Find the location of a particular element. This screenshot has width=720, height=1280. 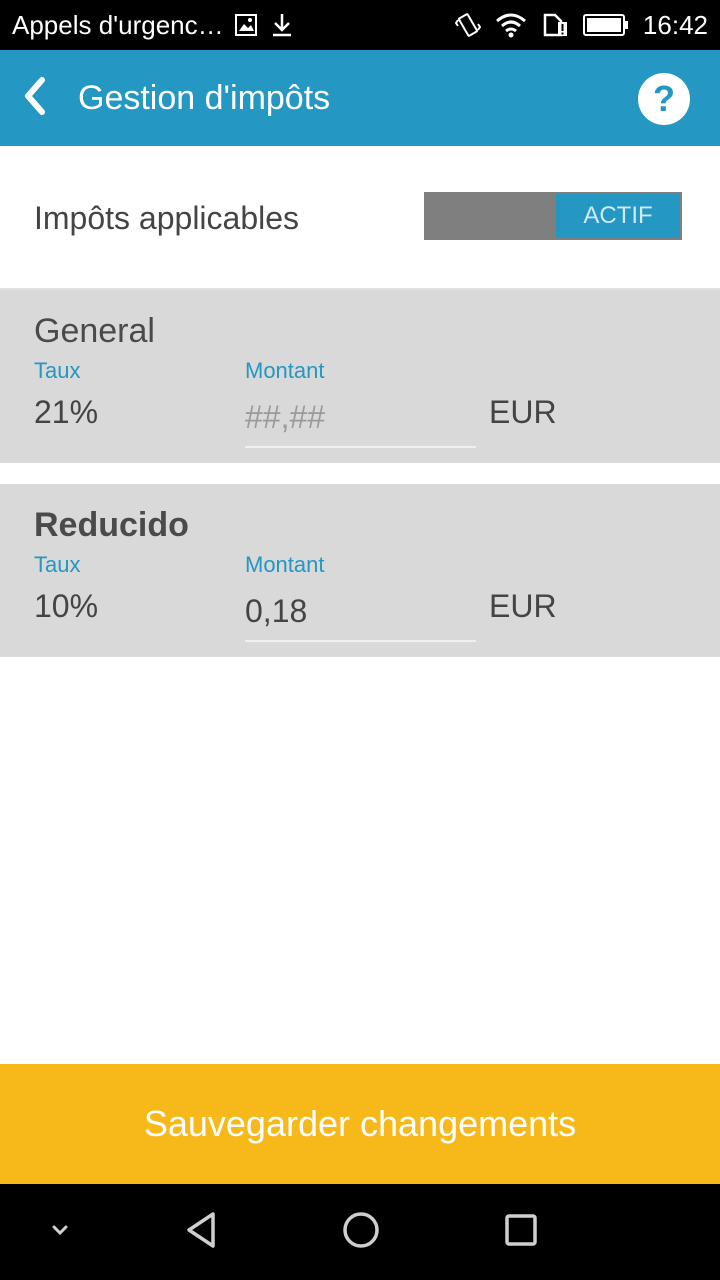

home-icon is located at coordinates (361, 1232).